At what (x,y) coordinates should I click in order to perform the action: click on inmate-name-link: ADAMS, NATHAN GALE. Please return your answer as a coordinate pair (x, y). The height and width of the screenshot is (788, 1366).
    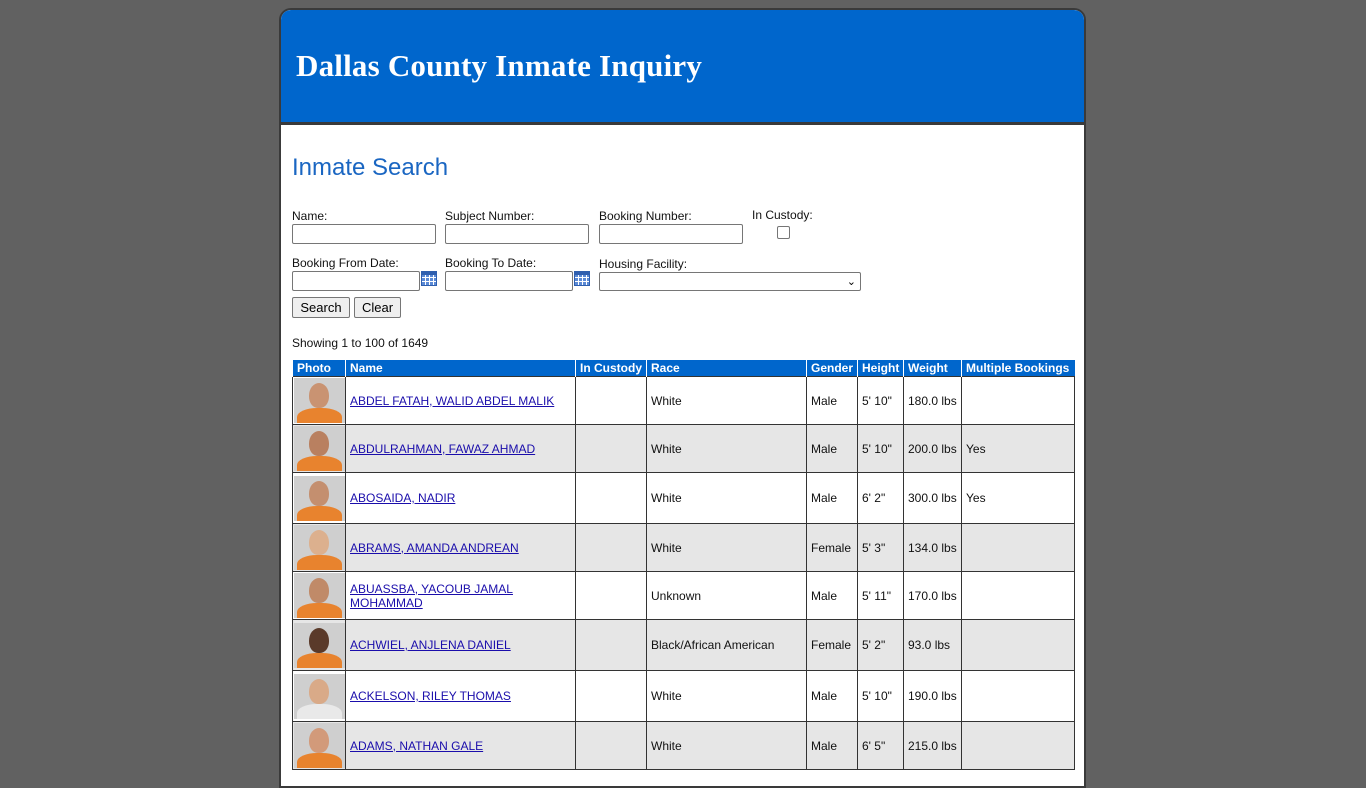
    Looking at the image, I should click on (416, 746).